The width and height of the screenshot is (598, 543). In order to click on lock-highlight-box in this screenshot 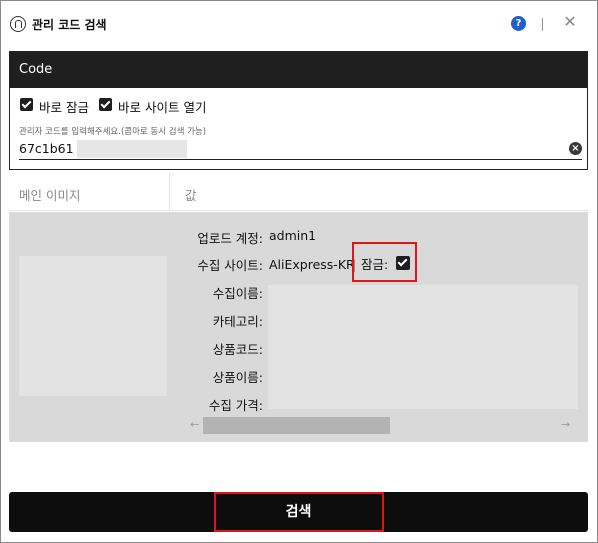, I will do `click(384, 262)`.